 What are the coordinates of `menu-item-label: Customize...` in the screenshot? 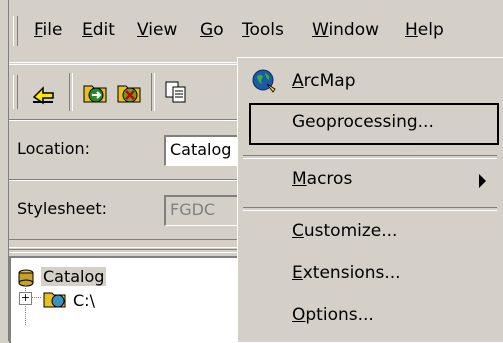 It's located at (345, 231).